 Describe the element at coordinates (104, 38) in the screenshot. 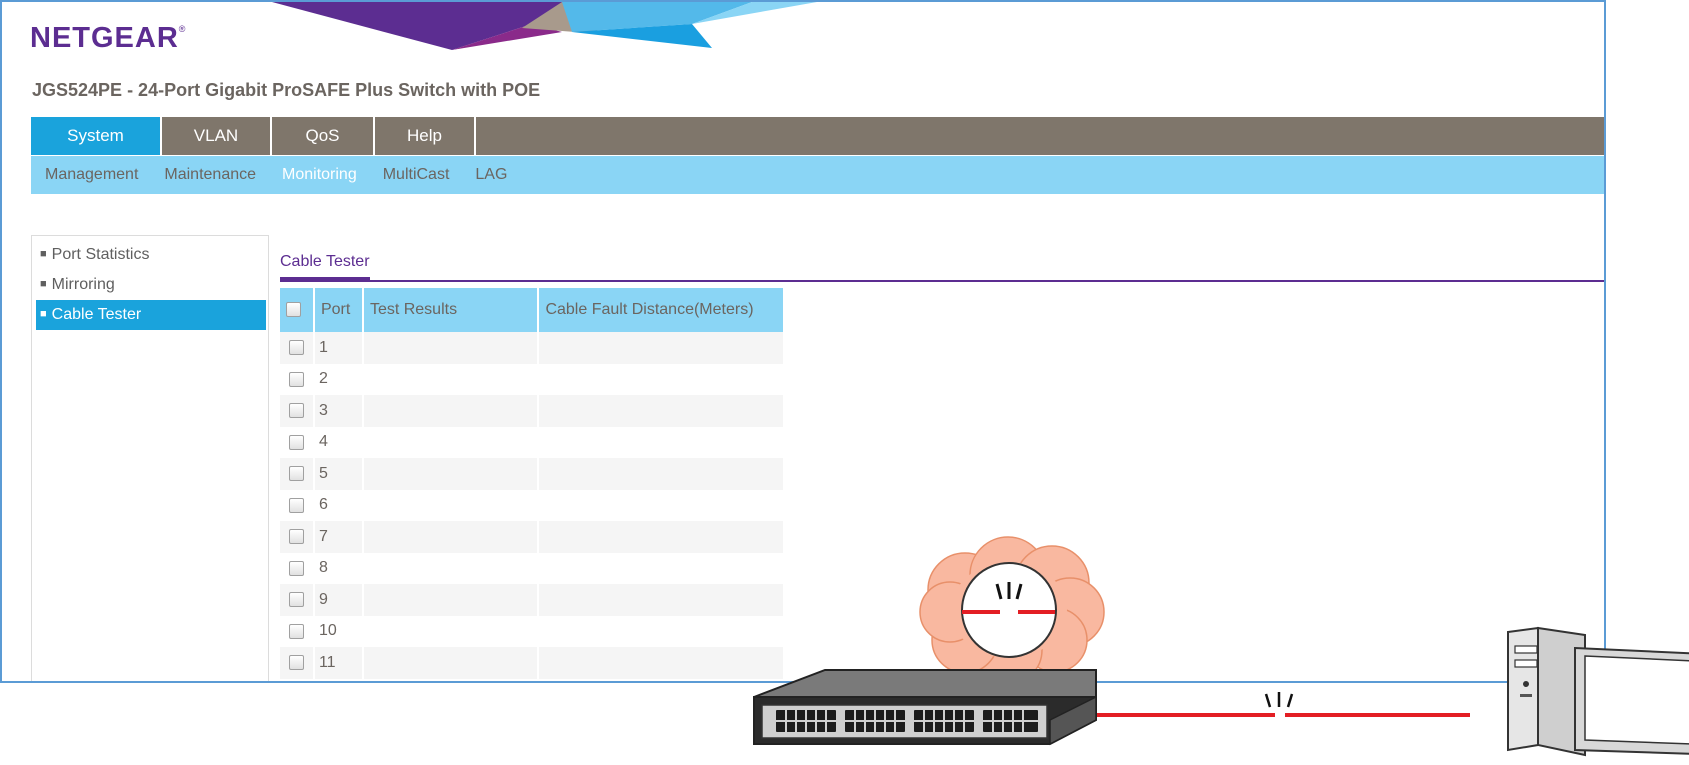

I see `logo-text: NETGEAR` at that location.